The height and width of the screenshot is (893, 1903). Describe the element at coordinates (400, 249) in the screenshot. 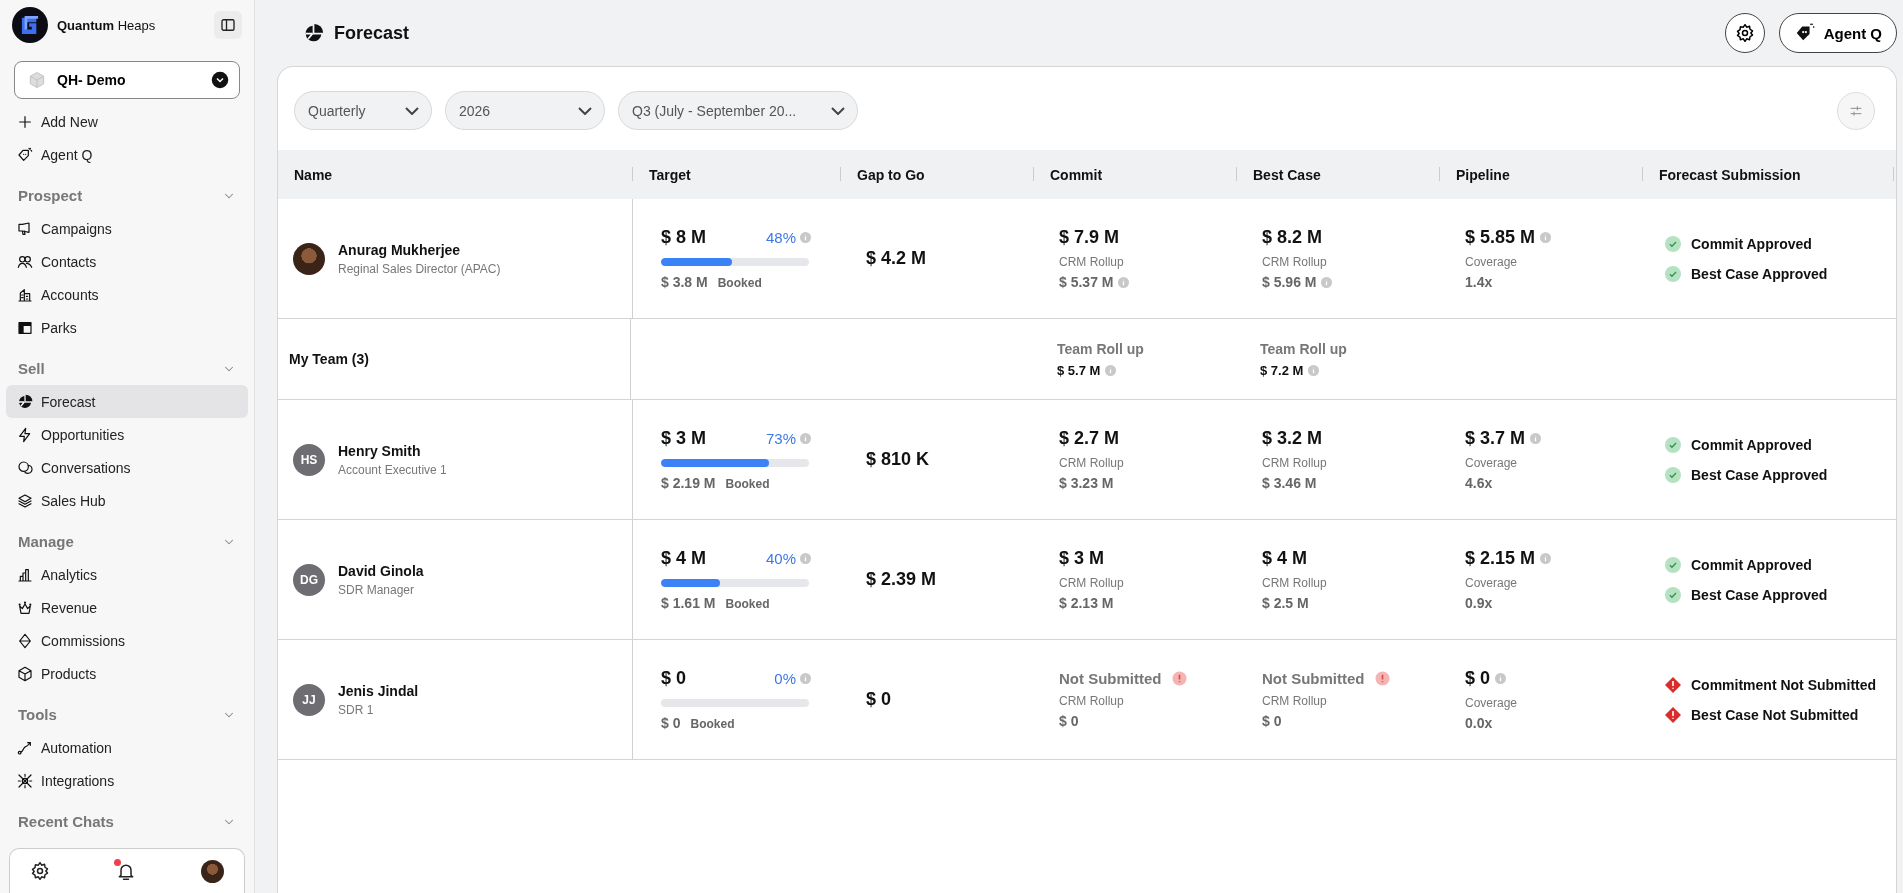

I see `person-name: Anurag Mukherjee` at that location.